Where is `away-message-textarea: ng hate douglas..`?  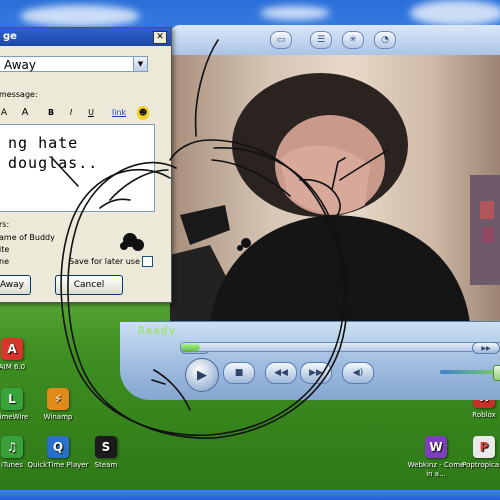 away-message-textarea: ng hate douglas.. is located at coordinates (77, 168).